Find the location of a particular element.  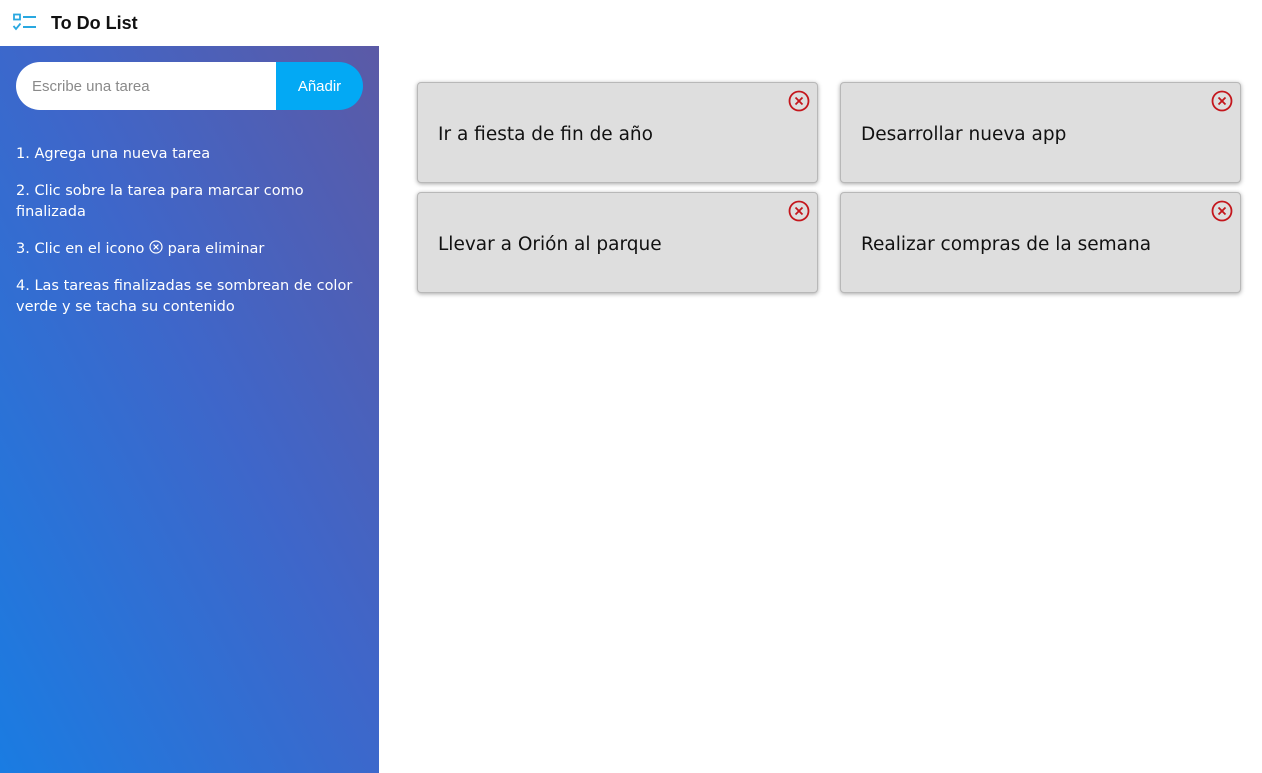

add-task-form: Añadir is located at coordinates (189, 86).